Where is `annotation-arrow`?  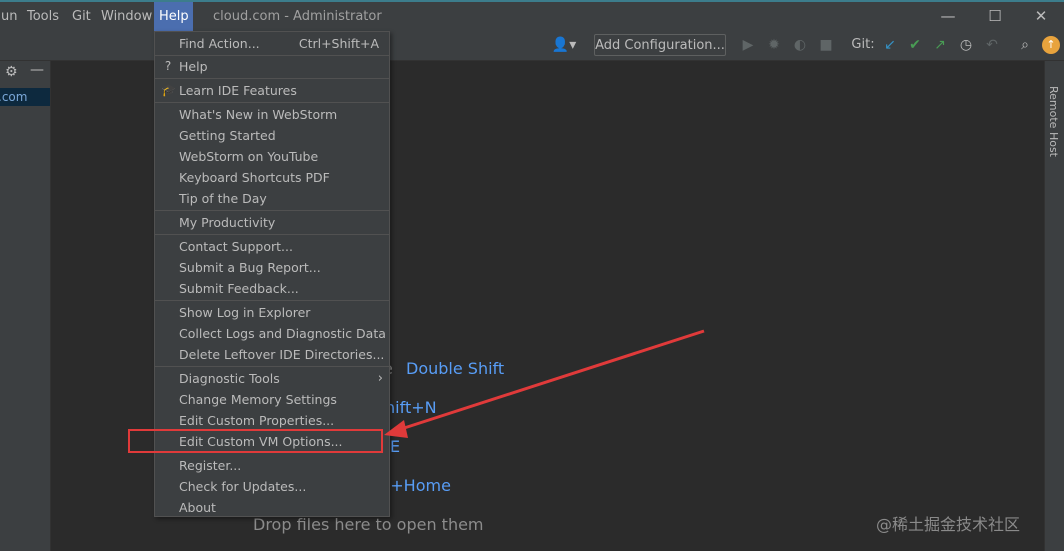 annotation-arrow is located at coordinates (544, 383).